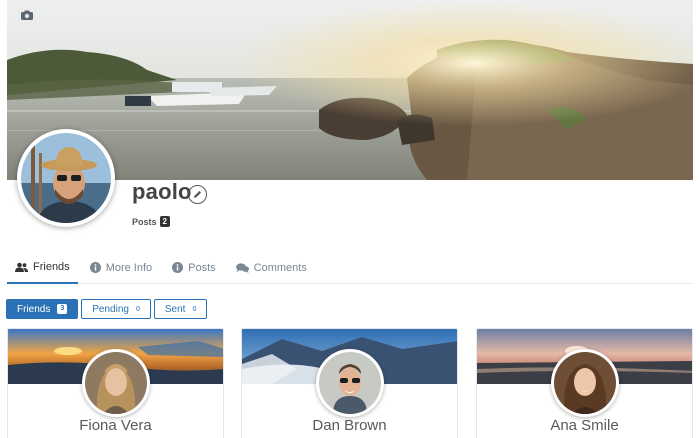 This screenshot has width=700, height=438. I want to click on tab-label: Posts, so click(202, 267).